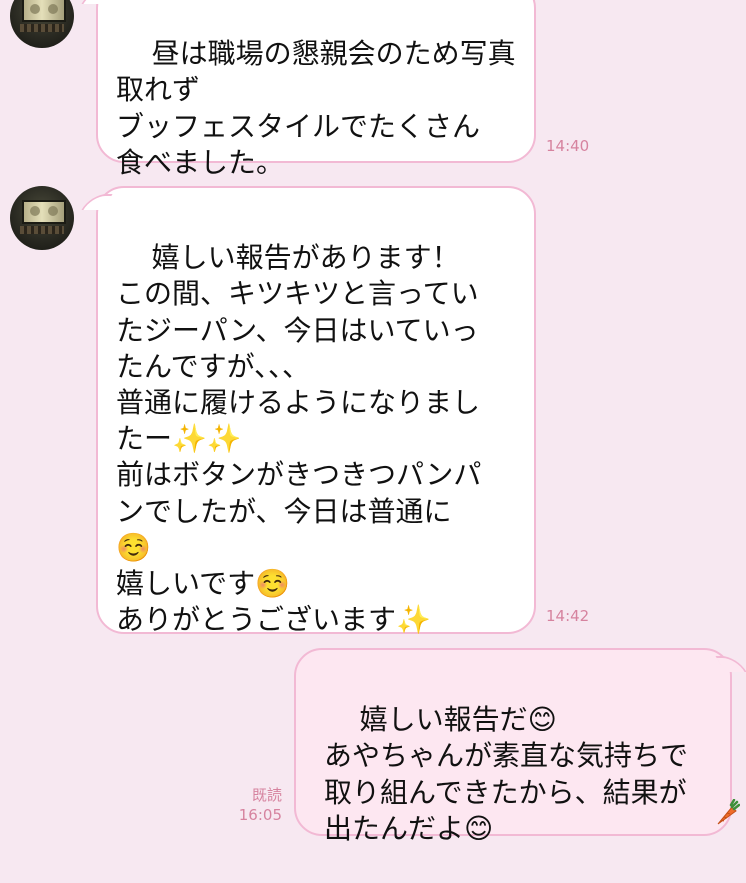 The image size is (746, 883). Describe the element at coordinates (728, 812) in the screenshot. I see `carrot-icon` at that location.